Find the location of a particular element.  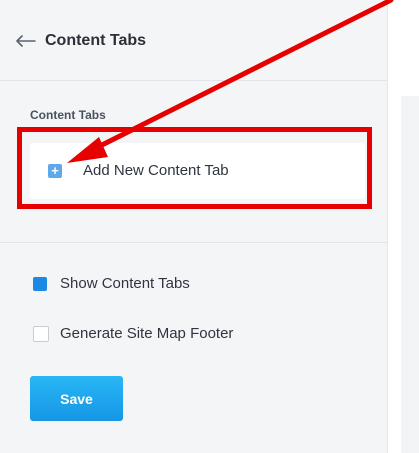

generate-site-map-footer-label: Generate Site Map Footer is located at coordinates (147, 333).